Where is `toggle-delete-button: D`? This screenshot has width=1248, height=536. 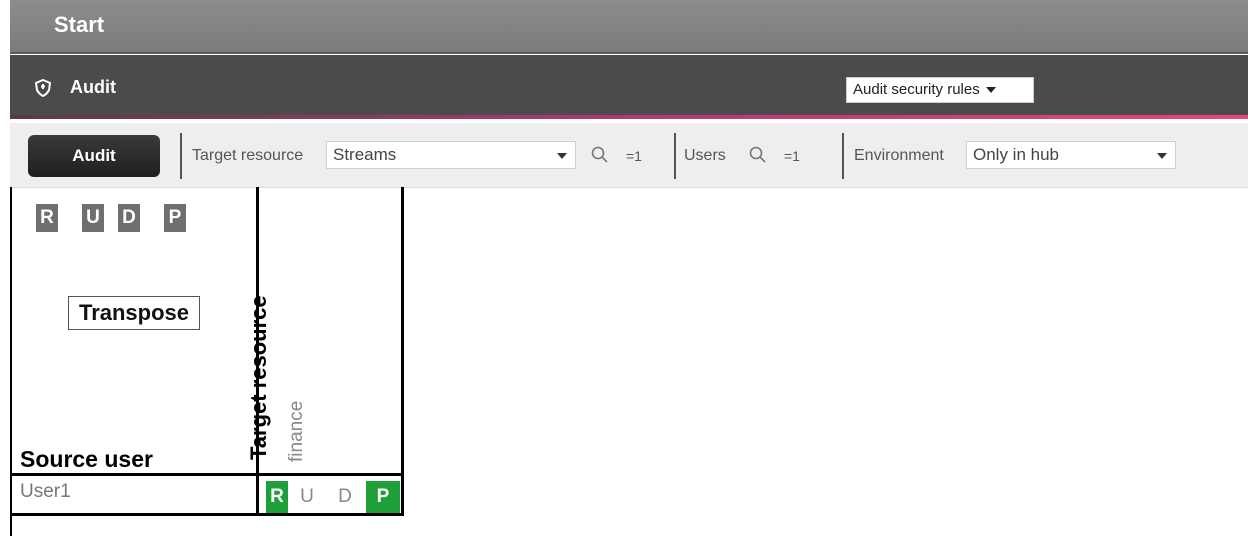
toggle-delete-button: D is located at coordinates (129, 218).